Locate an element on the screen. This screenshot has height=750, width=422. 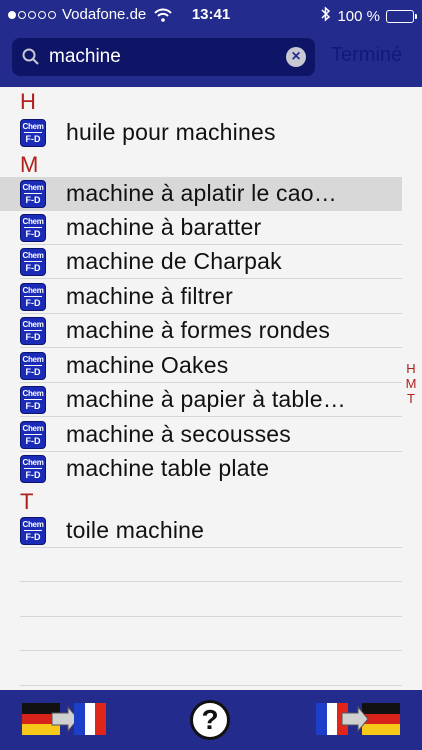
list-item: Chem F-D huile pour machines is located at coordinates (201, 133).